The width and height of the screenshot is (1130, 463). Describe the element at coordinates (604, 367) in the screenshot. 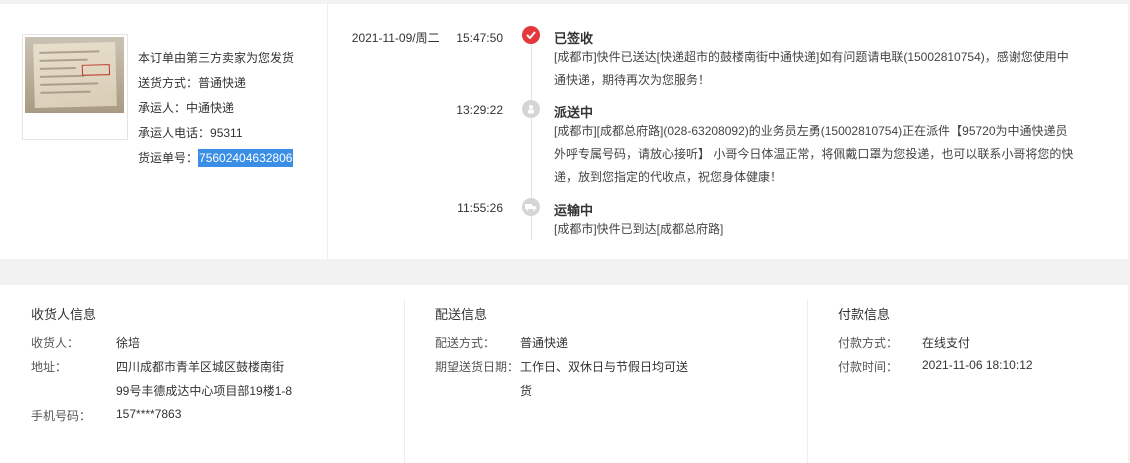

I see `delivery-date: 工作日、双休日与节假日均可送` at that location.